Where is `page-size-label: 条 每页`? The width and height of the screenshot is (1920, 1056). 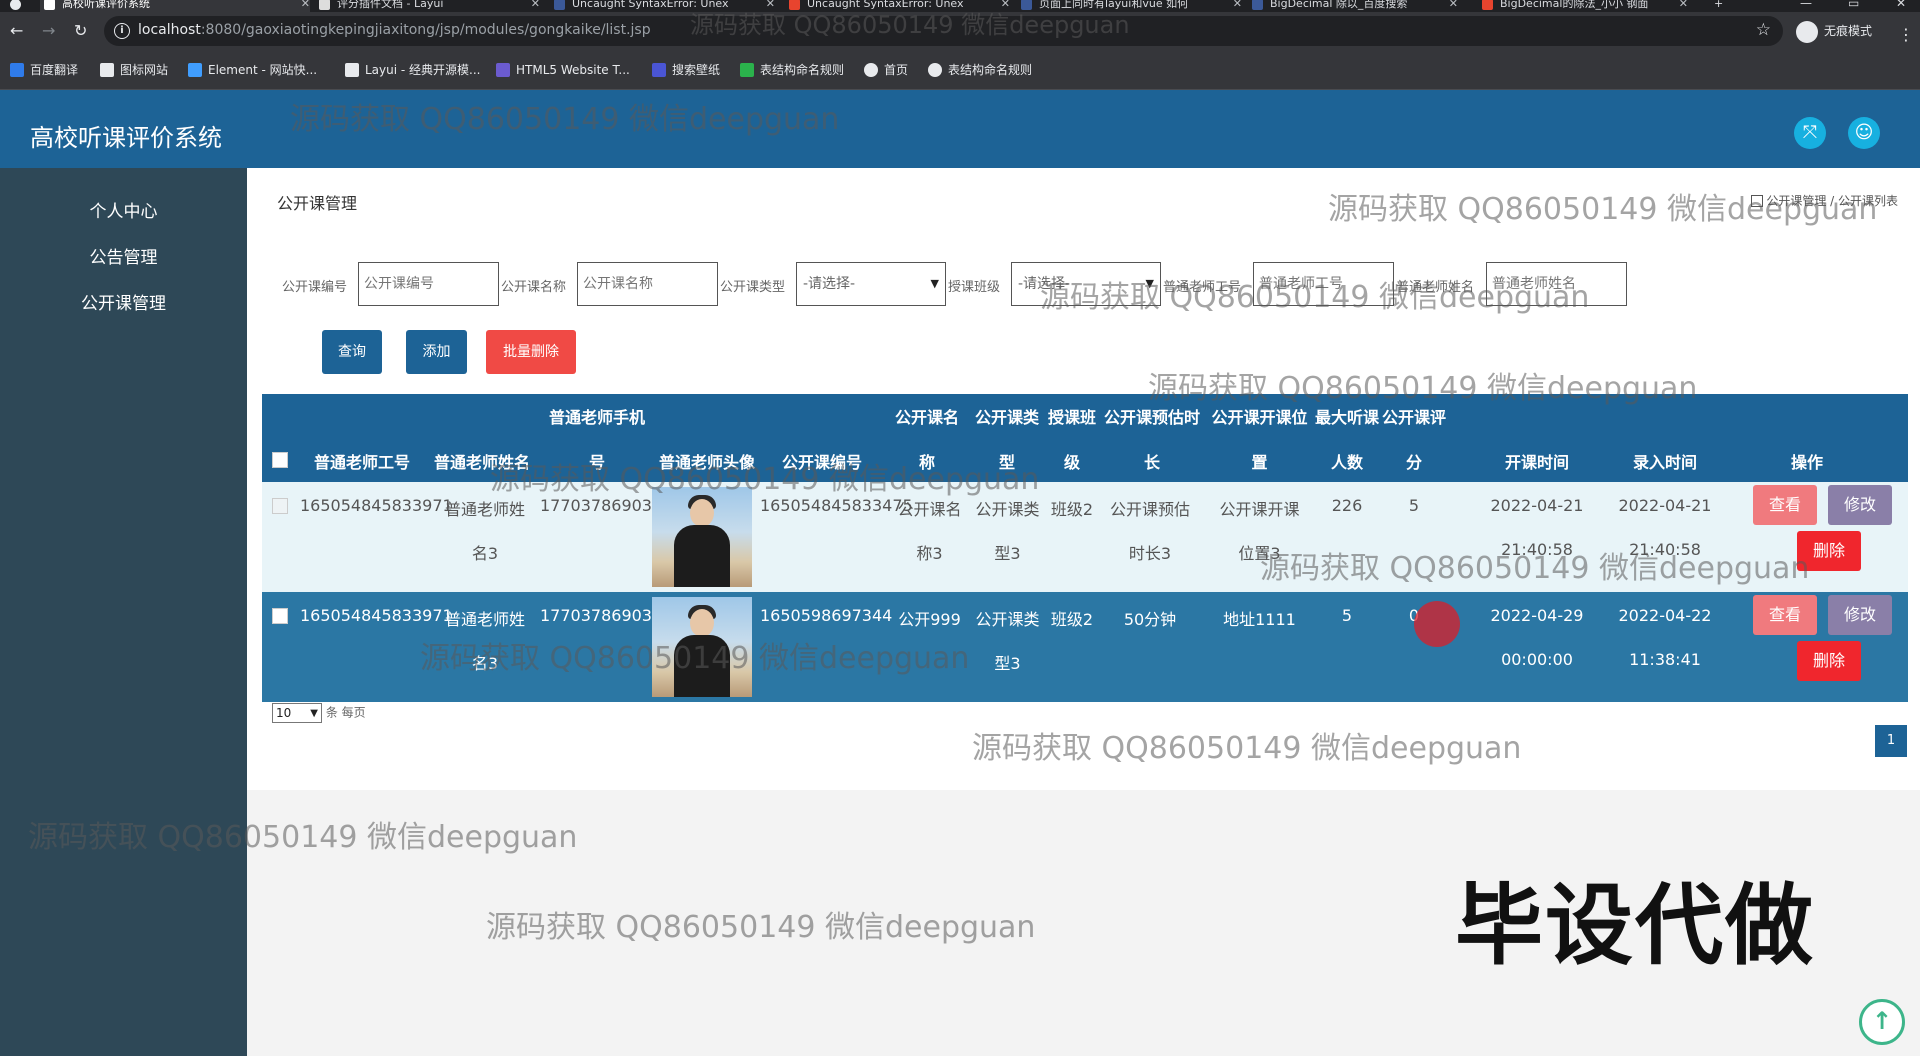 page-size-label: 条 每页 is located at coordinates (345, 712).